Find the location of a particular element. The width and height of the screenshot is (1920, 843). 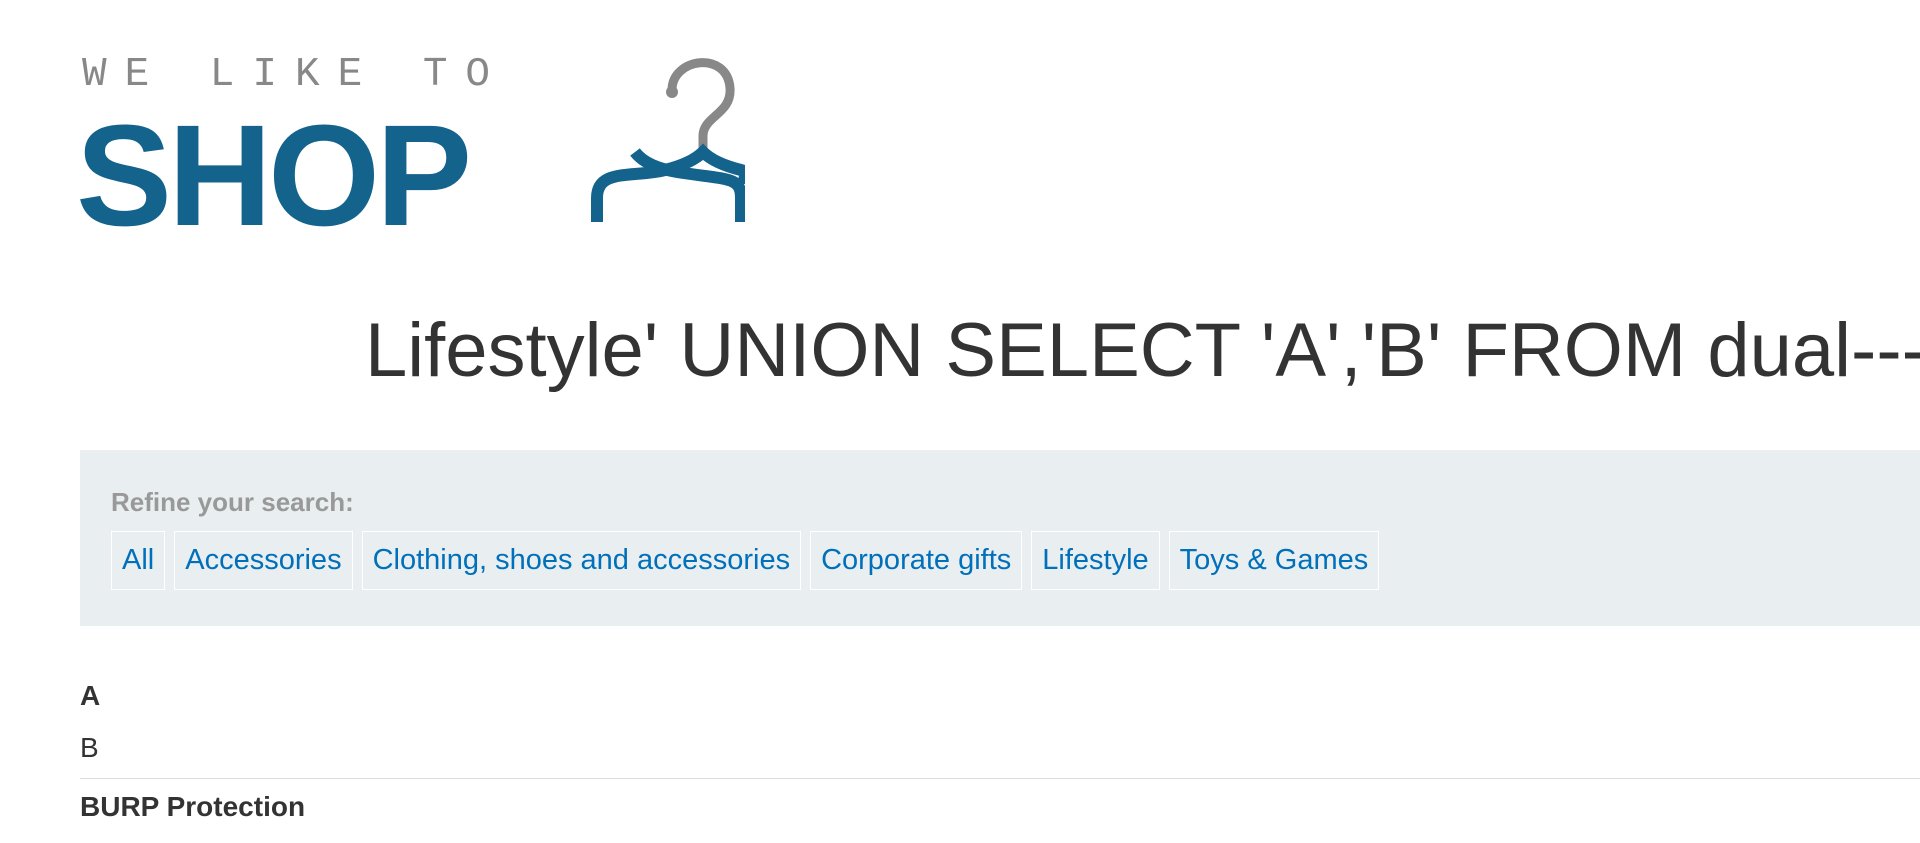

row-header: A is located at coordinates (90, 695).